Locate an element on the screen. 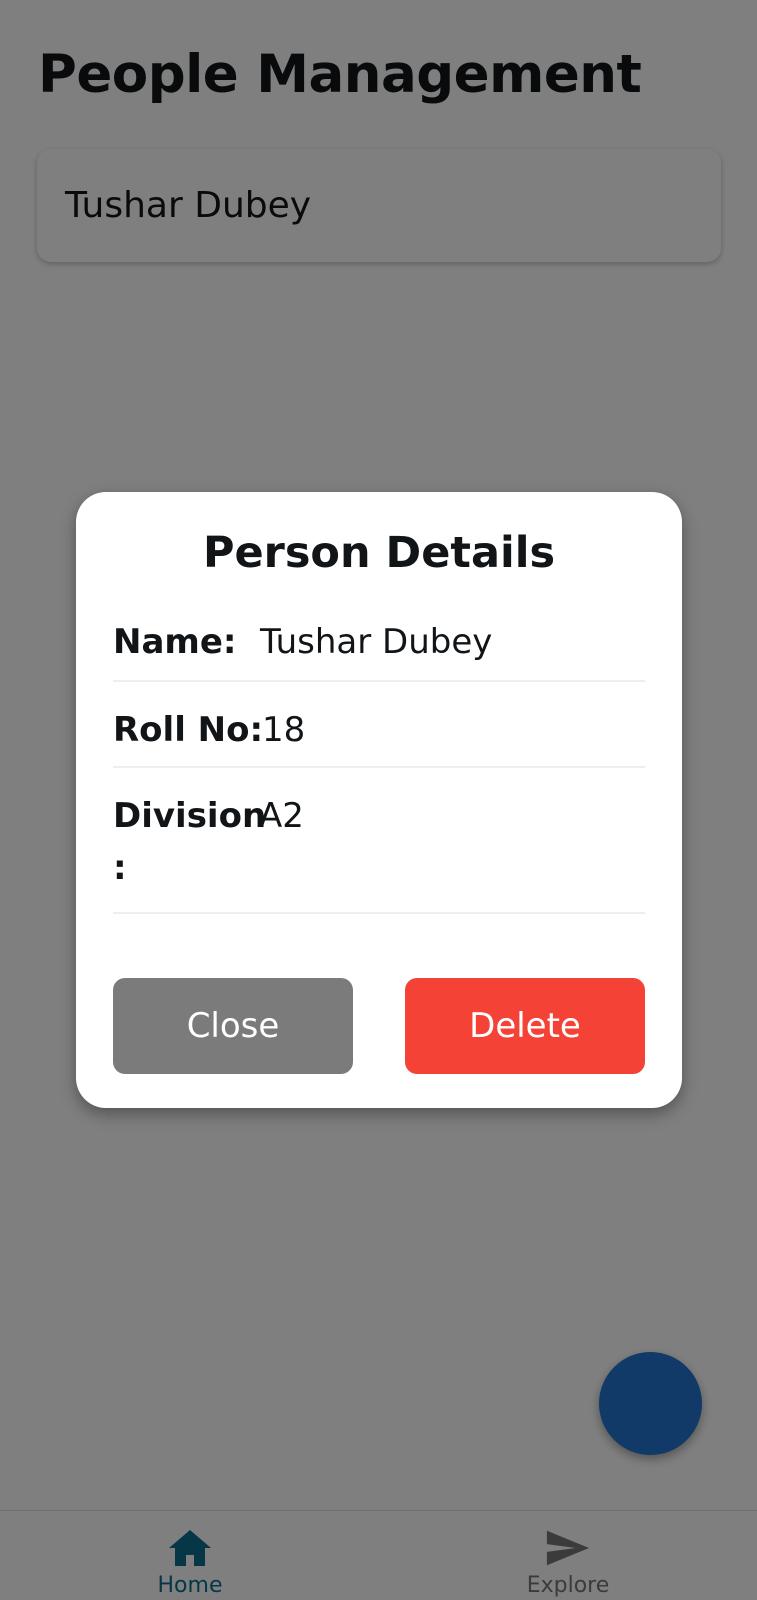  name-label: Name: is located at coordinates (175, 642).